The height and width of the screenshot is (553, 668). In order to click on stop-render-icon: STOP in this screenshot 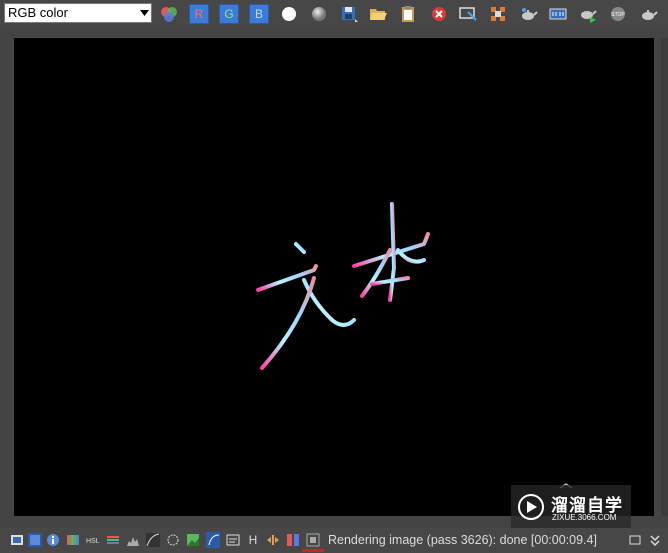, I will do `click(618, 14)`.